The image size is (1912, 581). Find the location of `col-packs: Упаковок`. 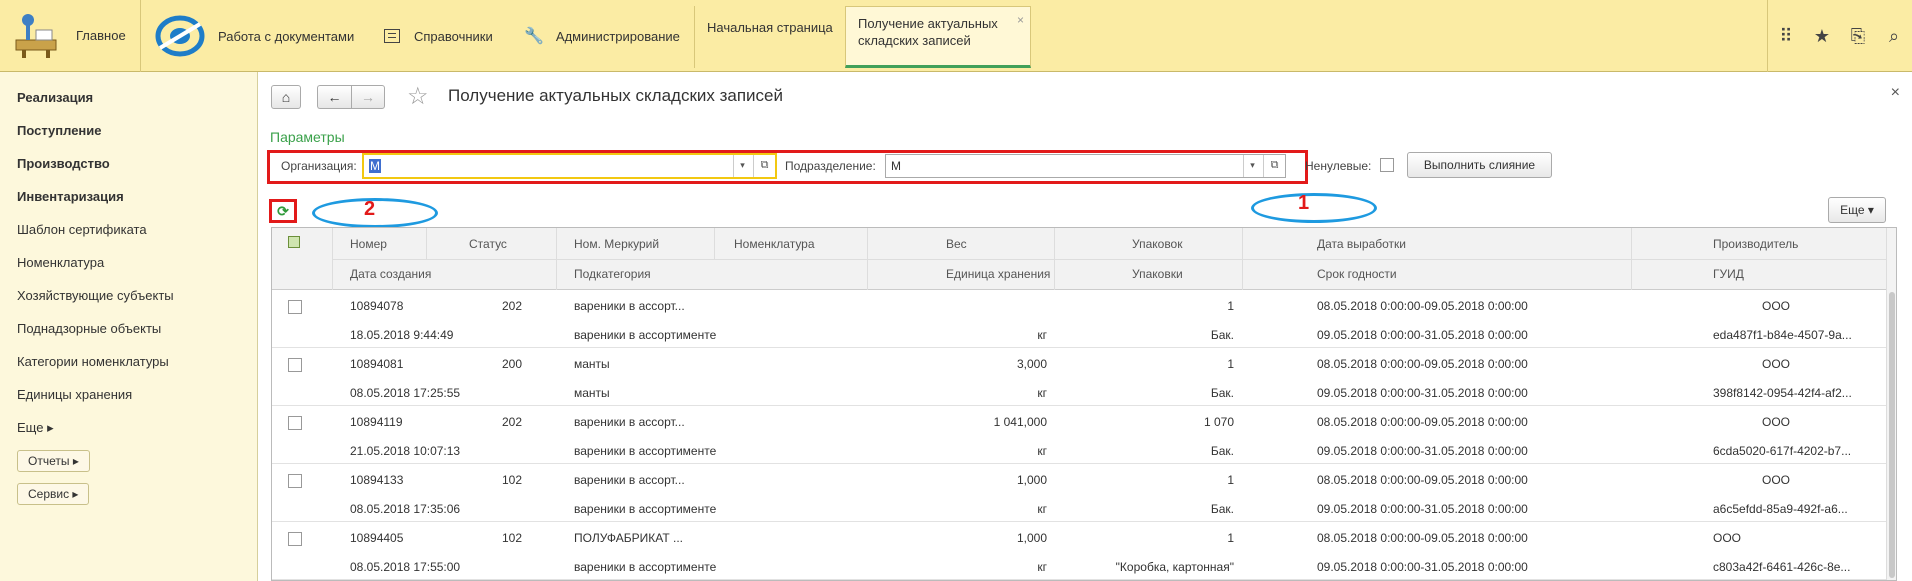

col-packs: Упаковок is located at coordinates (1157, 244).